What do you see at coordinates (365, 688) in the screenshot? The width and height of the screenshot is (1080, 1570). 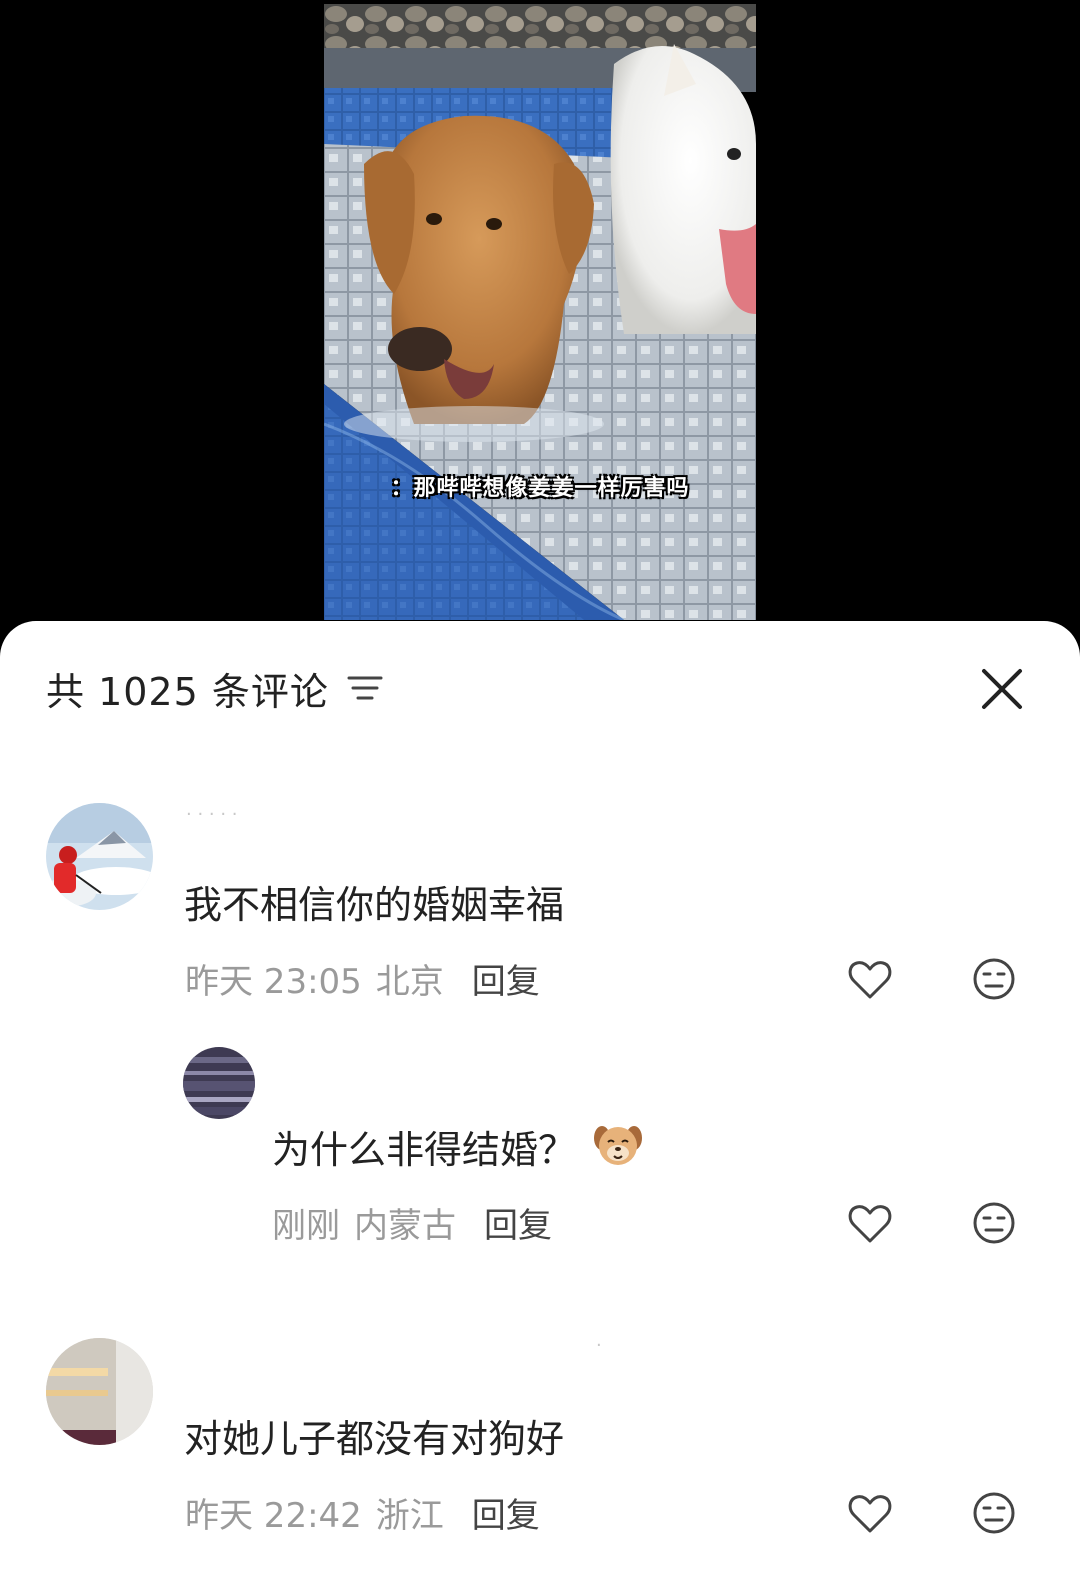 I see `filter-lines-icon` at bounding box center [365, 688].